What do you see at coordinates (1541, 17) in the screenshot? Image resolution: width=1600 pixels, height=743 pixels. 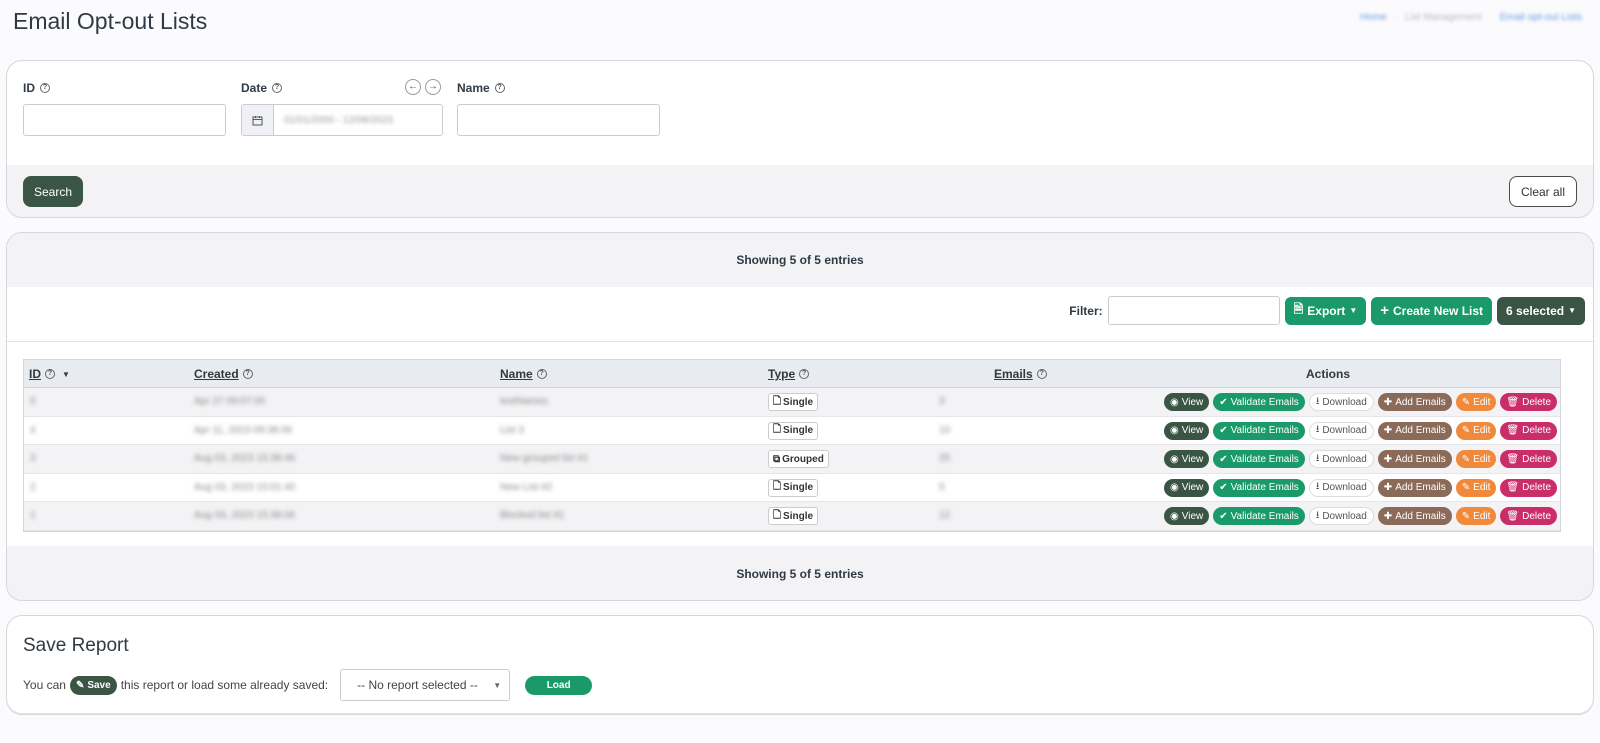 I see `breadcrumb-current: Email opt-out Lists` at bounding box center [1541, 17].